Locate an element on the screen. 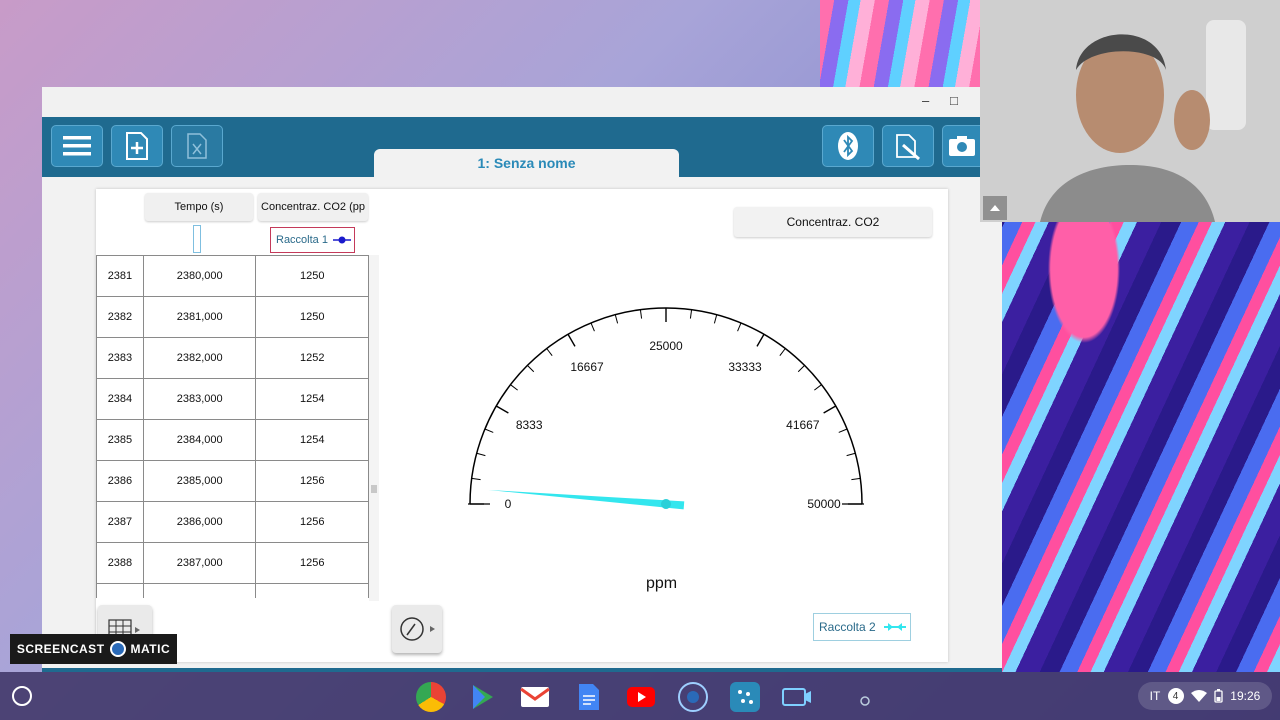 The height and width of the screenshot is (720, 1280). row-index-cell: 2384 is located at coordinates (120, 399).